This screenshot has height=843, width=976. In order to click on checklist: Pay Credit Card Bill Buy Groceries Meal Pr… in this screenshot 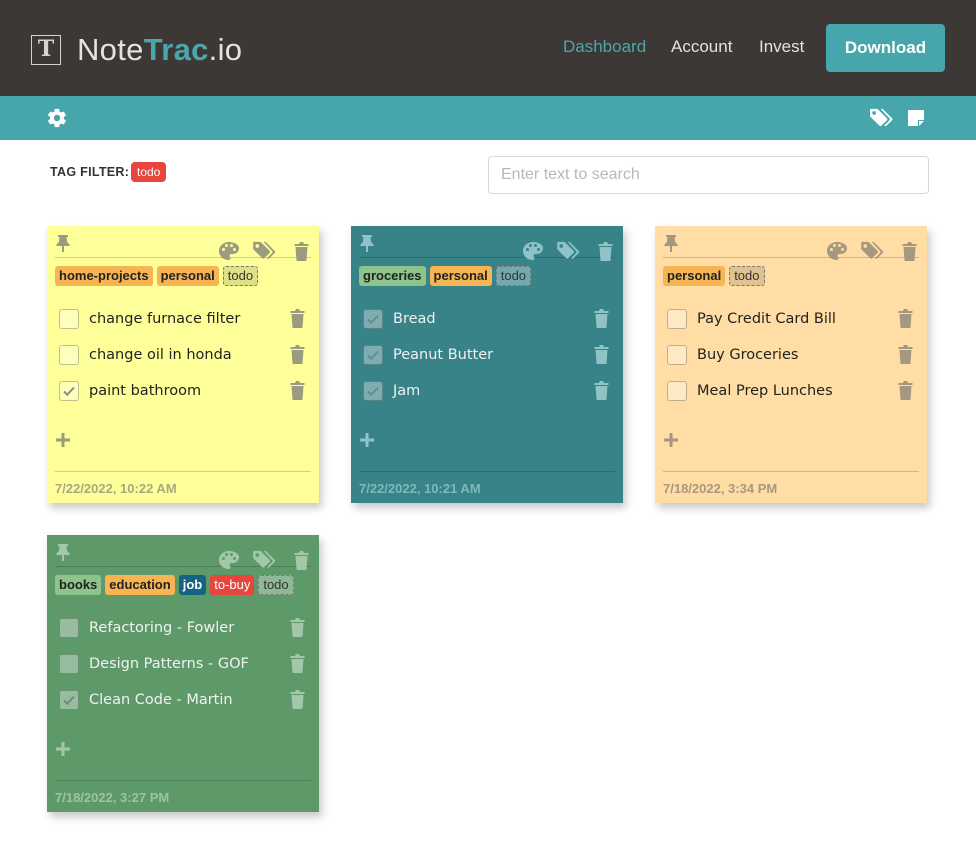, I will do `click(791, 352)`.